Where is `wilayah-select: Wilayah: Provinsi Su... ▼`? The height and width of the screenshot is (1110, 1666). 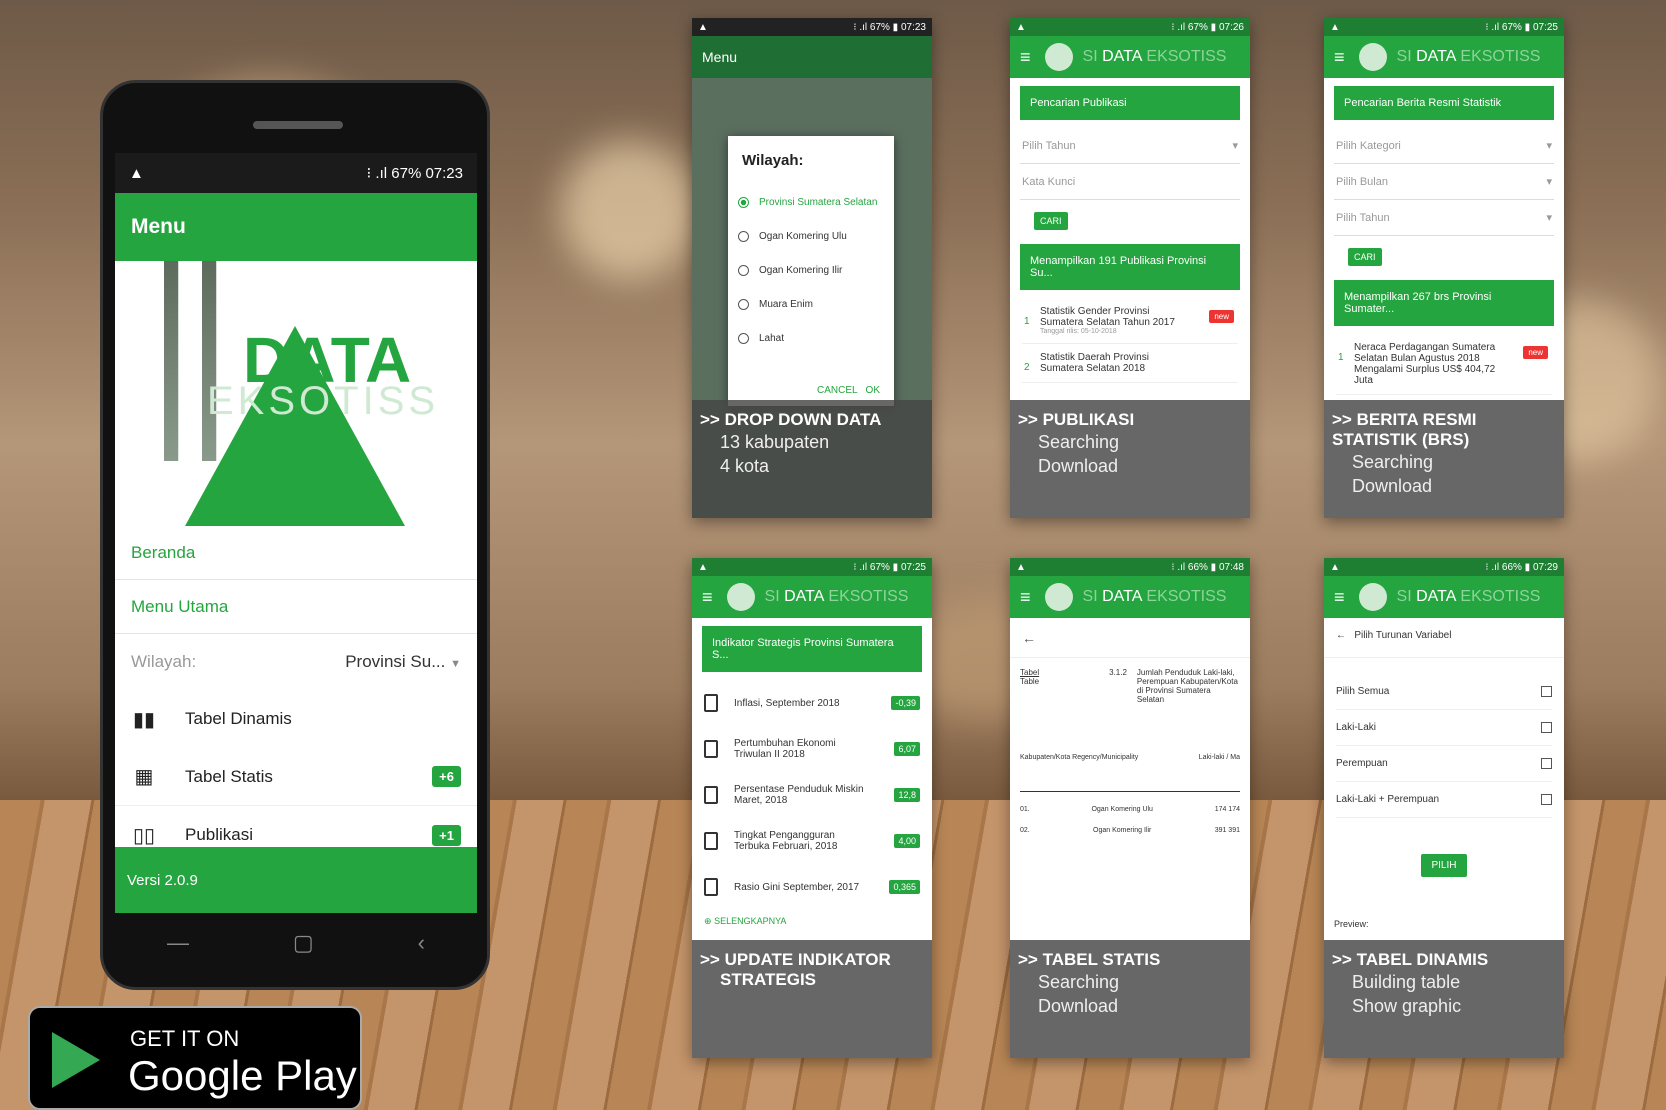 wilayah-select: Wilayah: Provinsi Su... ▼ is located at coordinates (296, 662).